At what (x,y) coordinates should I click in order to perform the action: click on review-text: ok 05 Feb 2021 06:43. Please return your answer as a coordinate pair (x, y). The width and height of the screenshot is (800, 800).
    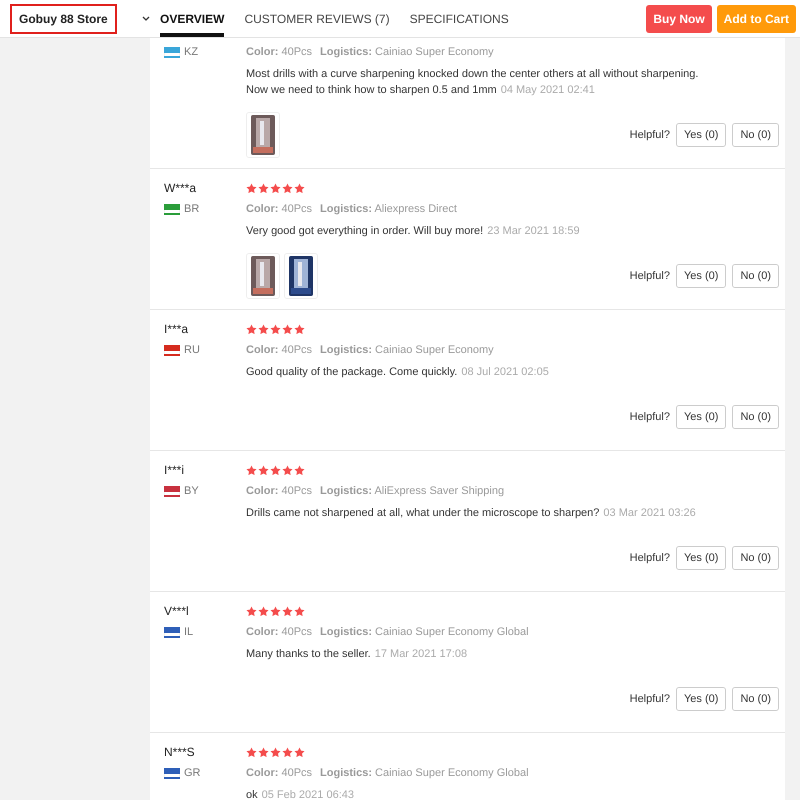
    Looking at the image, I should click on (300, 794).